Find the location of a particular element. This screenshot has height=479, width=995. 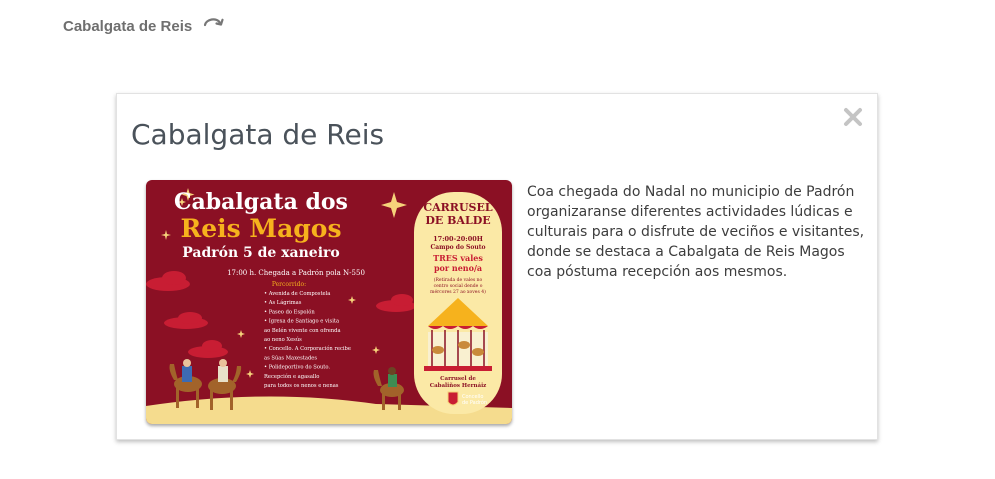

poster-route-item: as Súas Maxestades is located at coordinates (290, 357).